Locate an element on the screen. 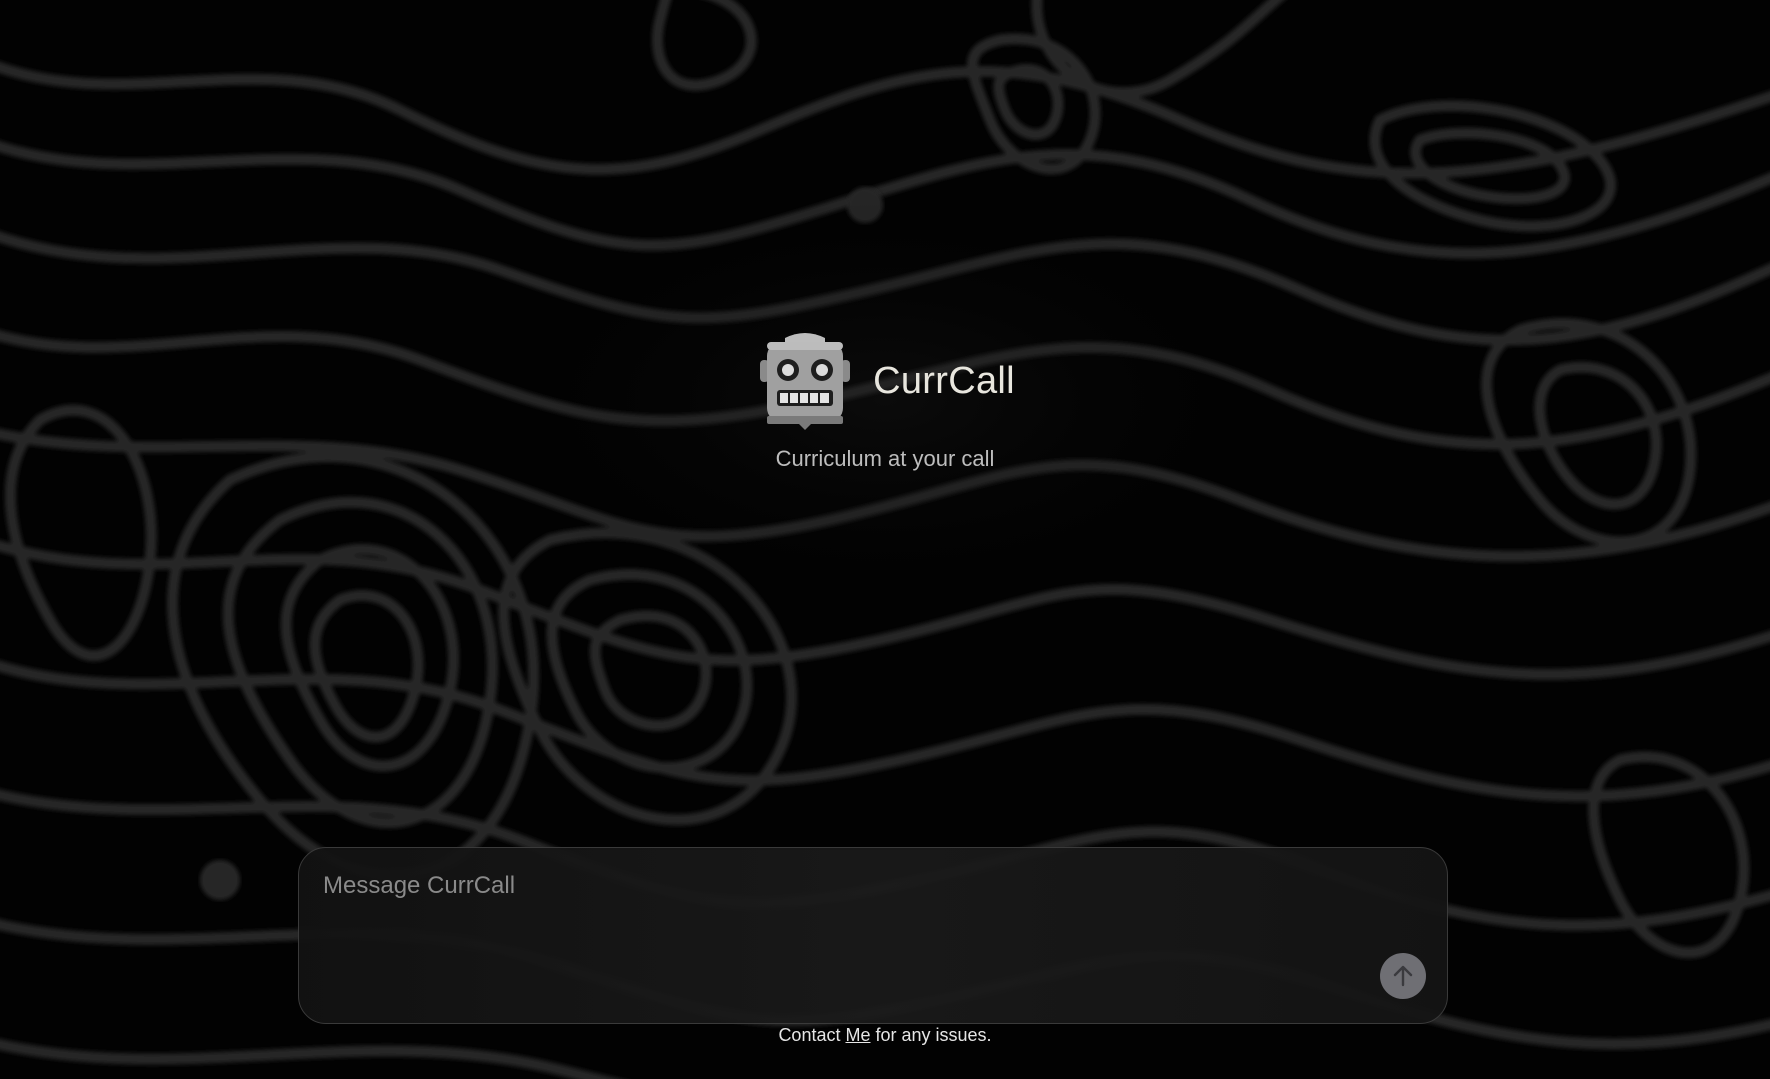 This screenshot has height=1079, width=1770. footer-prefix: Contact is located at coordinates (812, 1035).